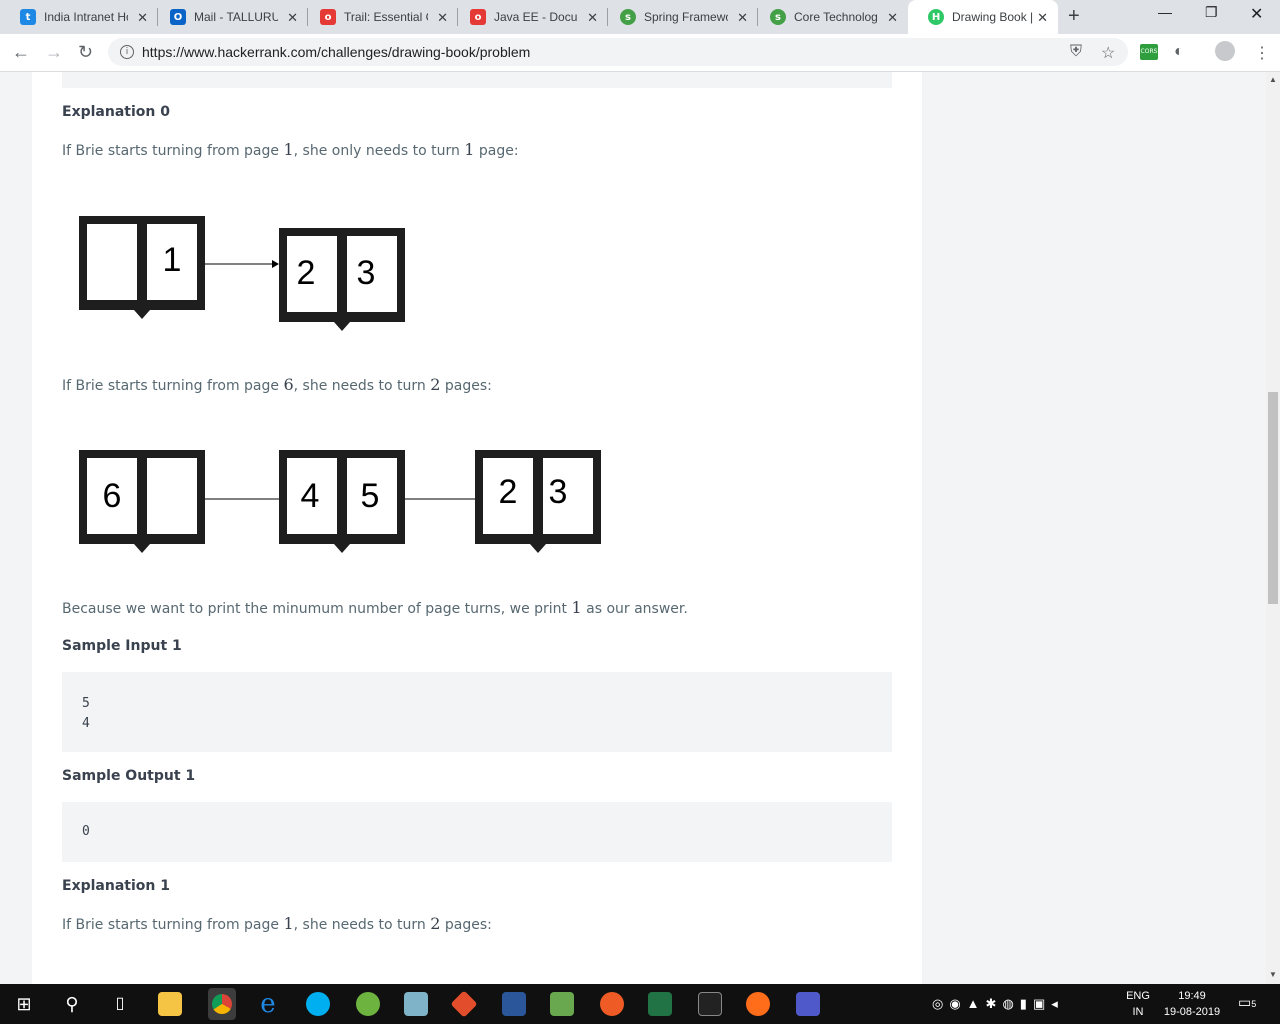  Describe the element at coordinates (710, 1004) in the screenshot. I see `terminal-icon` at that location.